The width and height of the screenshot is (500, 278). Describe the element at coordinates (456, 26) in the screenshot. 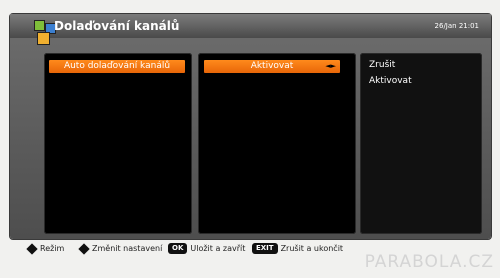

I see `date-time: 26/Jan 21:01` at that location.